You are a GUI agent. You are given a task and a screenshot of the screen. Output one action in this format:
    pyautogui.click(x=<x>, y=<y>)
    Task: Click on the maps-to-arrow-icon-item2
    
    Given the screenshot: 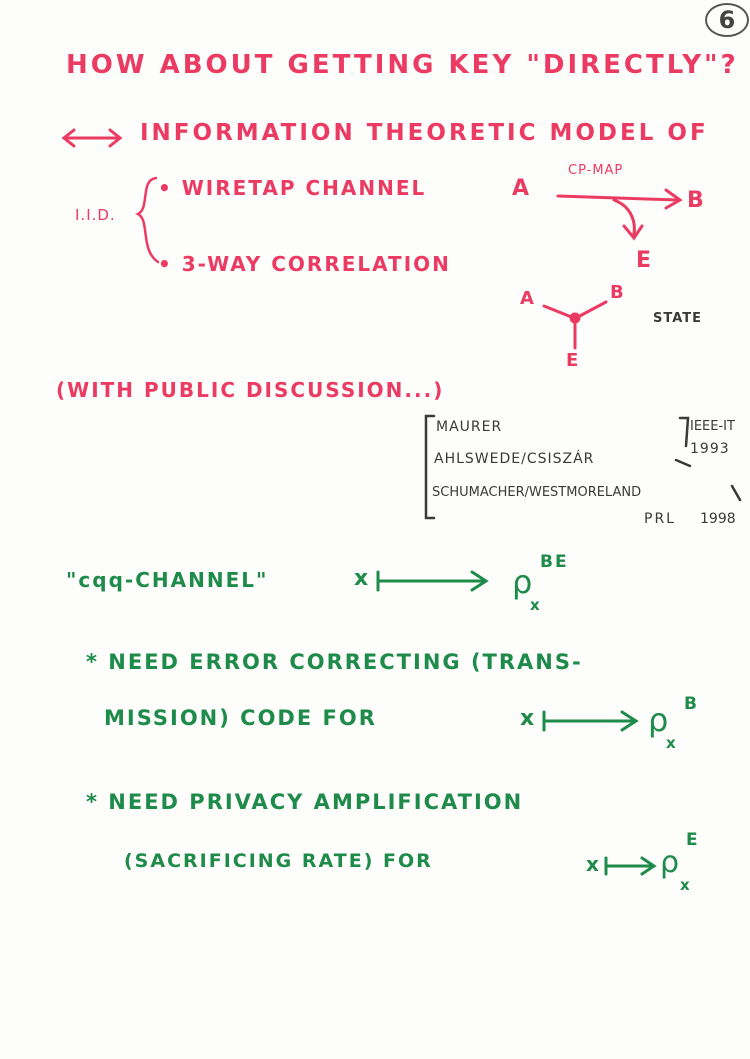 What is the action you would take?
    pyautogui.click(x=630, y=866)
    